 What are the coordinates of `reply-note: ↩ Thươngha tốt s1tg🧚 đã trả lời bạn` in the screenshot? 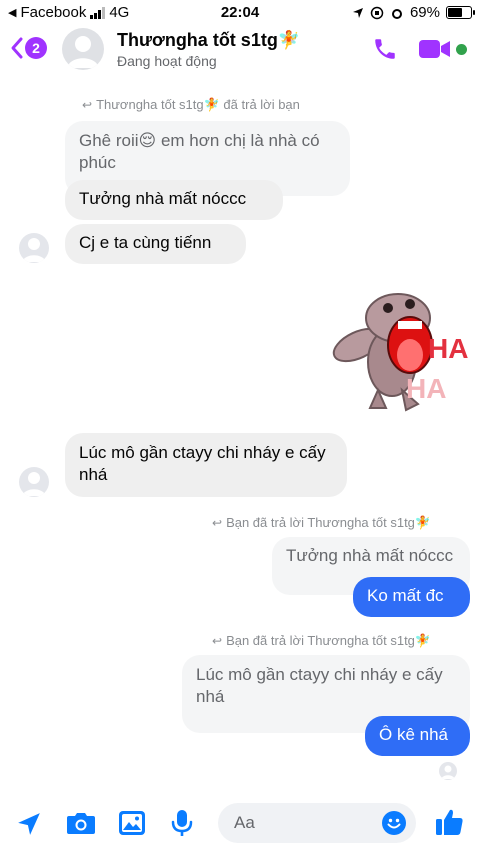 It's located at (191, 105).